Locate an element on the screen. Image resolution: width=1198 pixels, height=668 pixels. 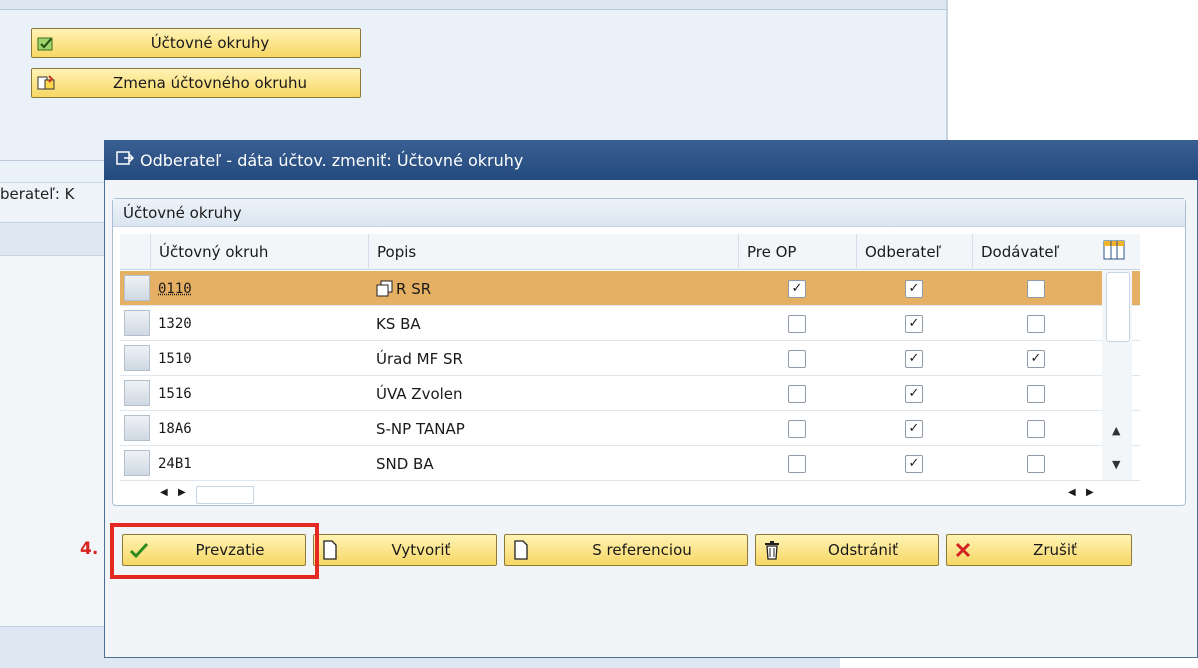
table-row: 1516 ÚVA Zvolen ✓ is located at coordinates (630, 393).